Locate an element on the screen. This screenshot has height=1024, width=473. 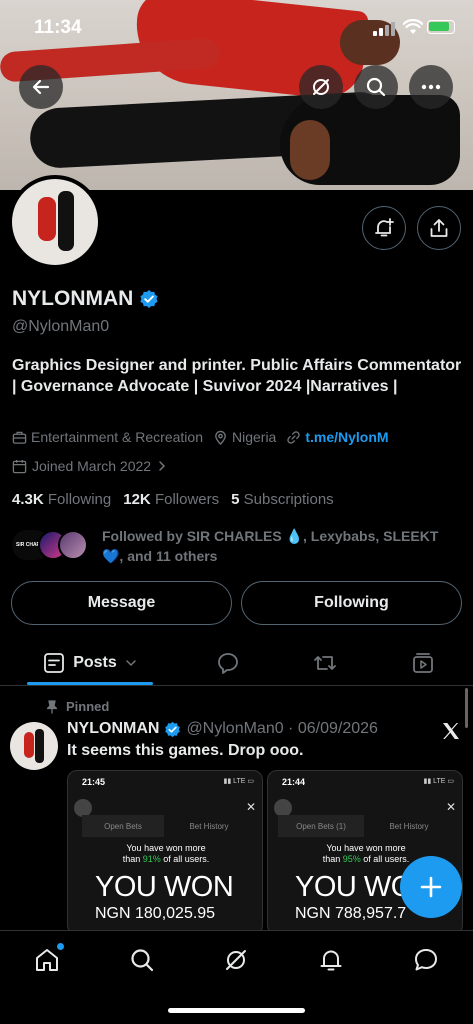
image-1-status-icons: ▮▮ LTE ▭ is located at coordinates (238, 781).